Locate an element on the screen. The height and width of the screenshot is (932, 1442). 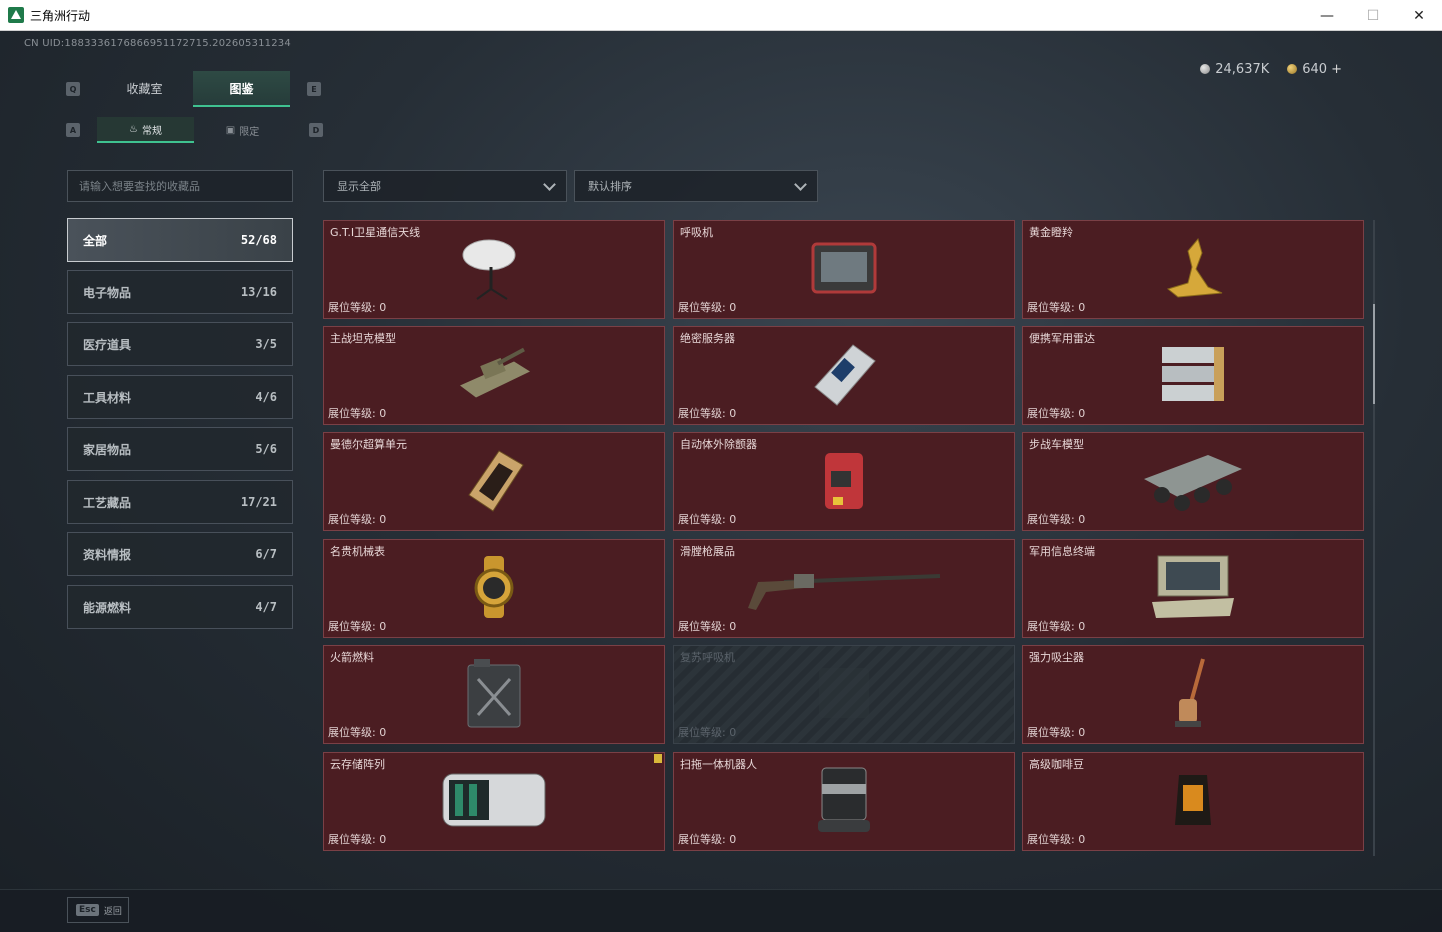
item-name: 高级咖啡豆 is located at coordinates (1056, 764).